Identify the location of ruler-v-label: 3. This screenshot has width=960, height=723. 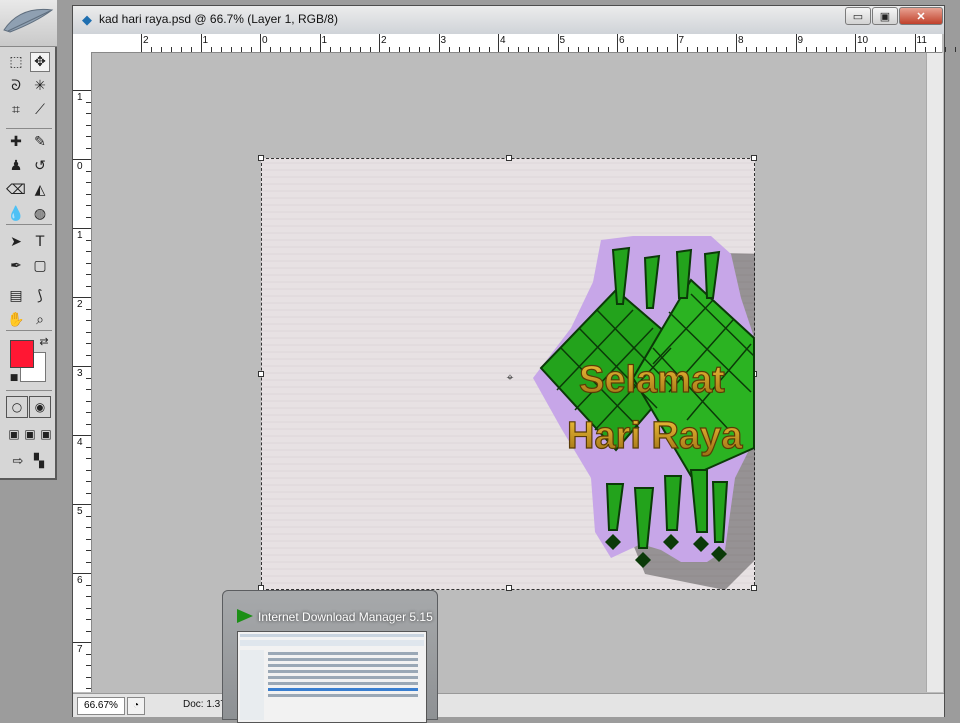
(80, 373).